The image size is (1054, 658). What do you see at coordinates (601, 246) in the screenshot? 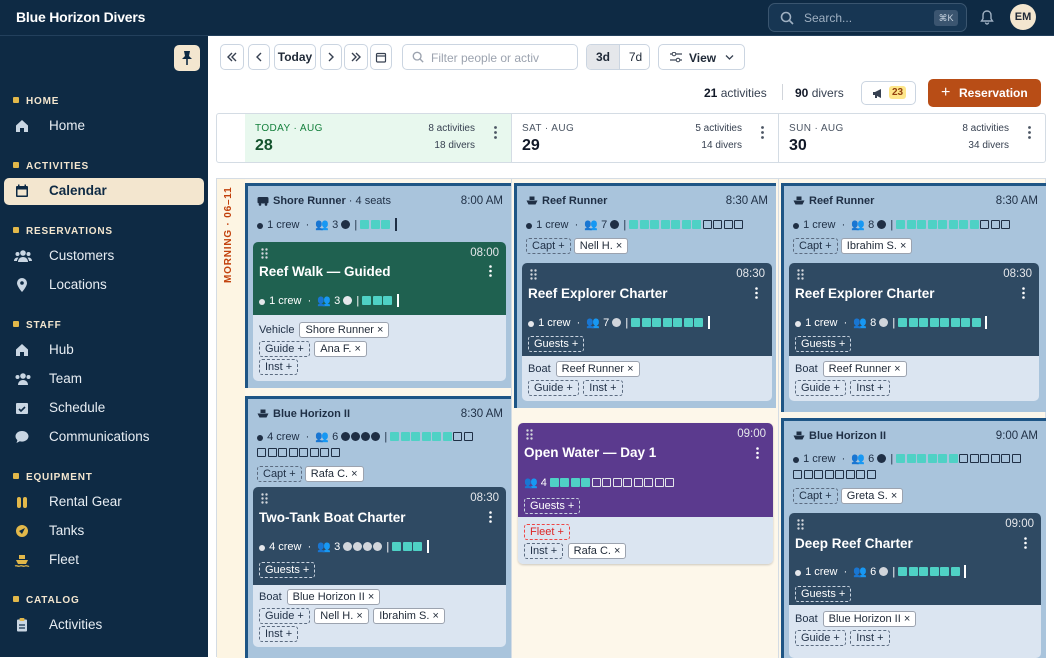
I see `captain-chip: Nell H. ×` at bounding box center [601, 246].